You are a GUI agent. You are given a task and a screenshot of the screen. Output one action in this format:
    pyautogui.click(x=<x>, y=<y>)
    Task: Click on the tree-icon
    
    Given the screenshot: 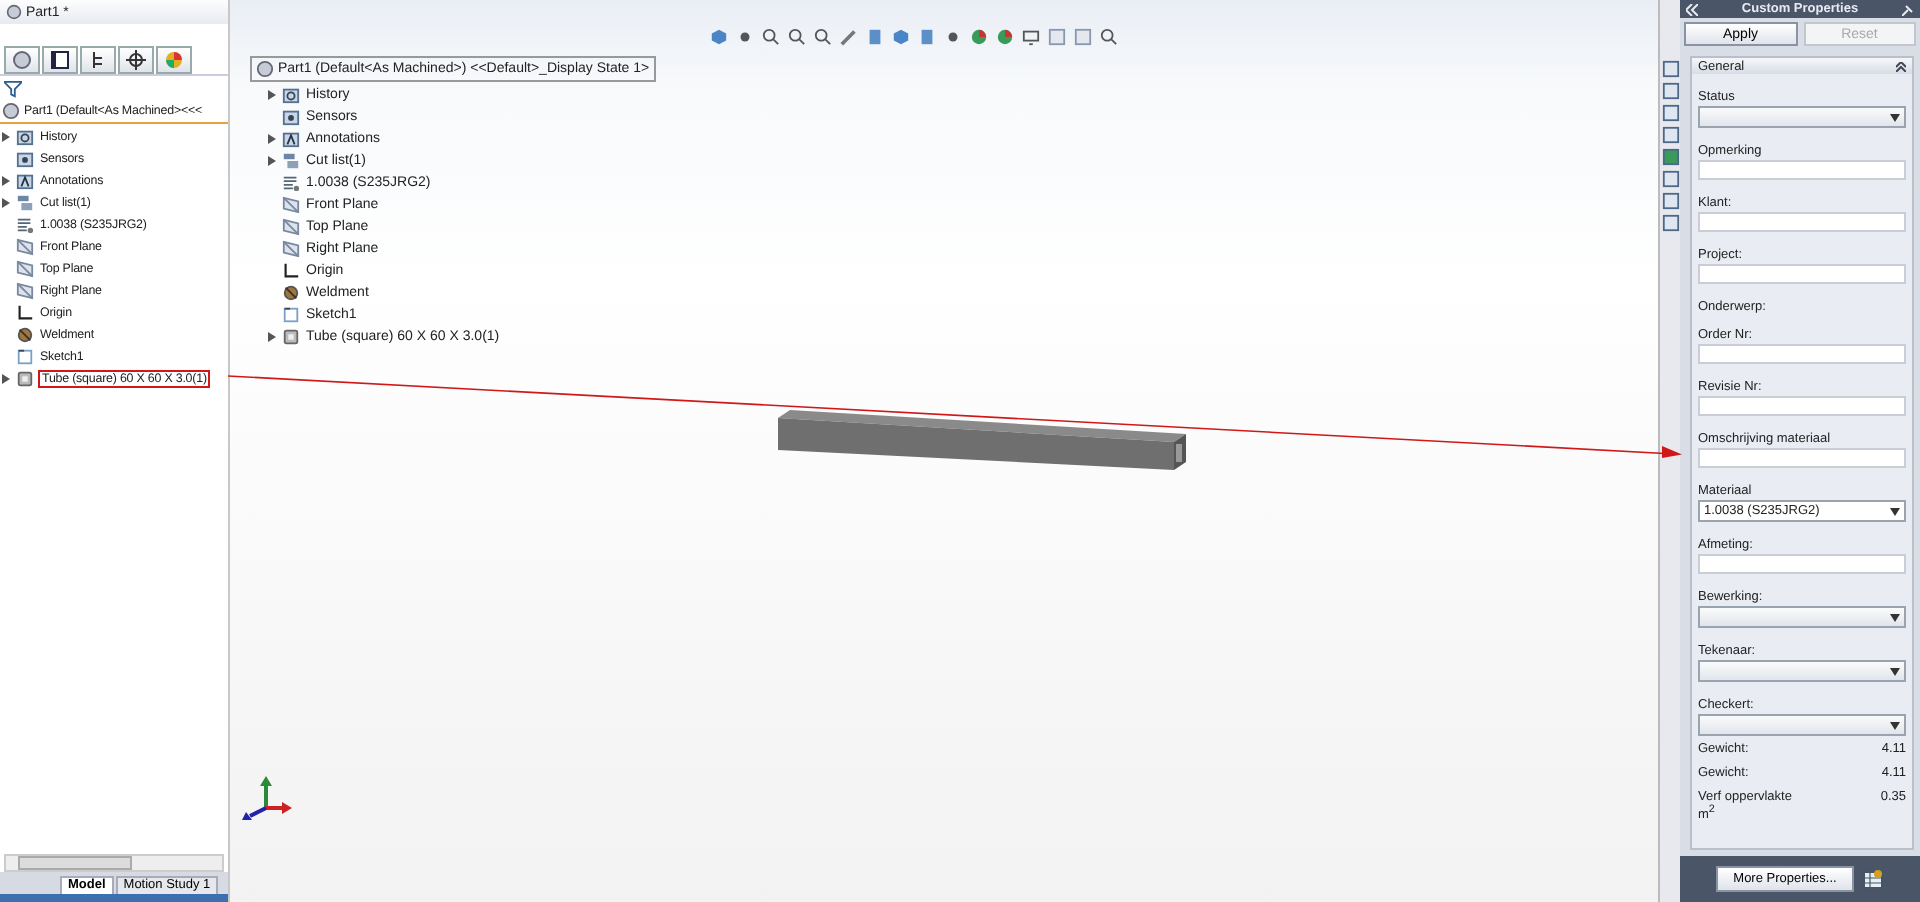 What is the action you would take?
    pyautogui.click(x=98, y=59)
    